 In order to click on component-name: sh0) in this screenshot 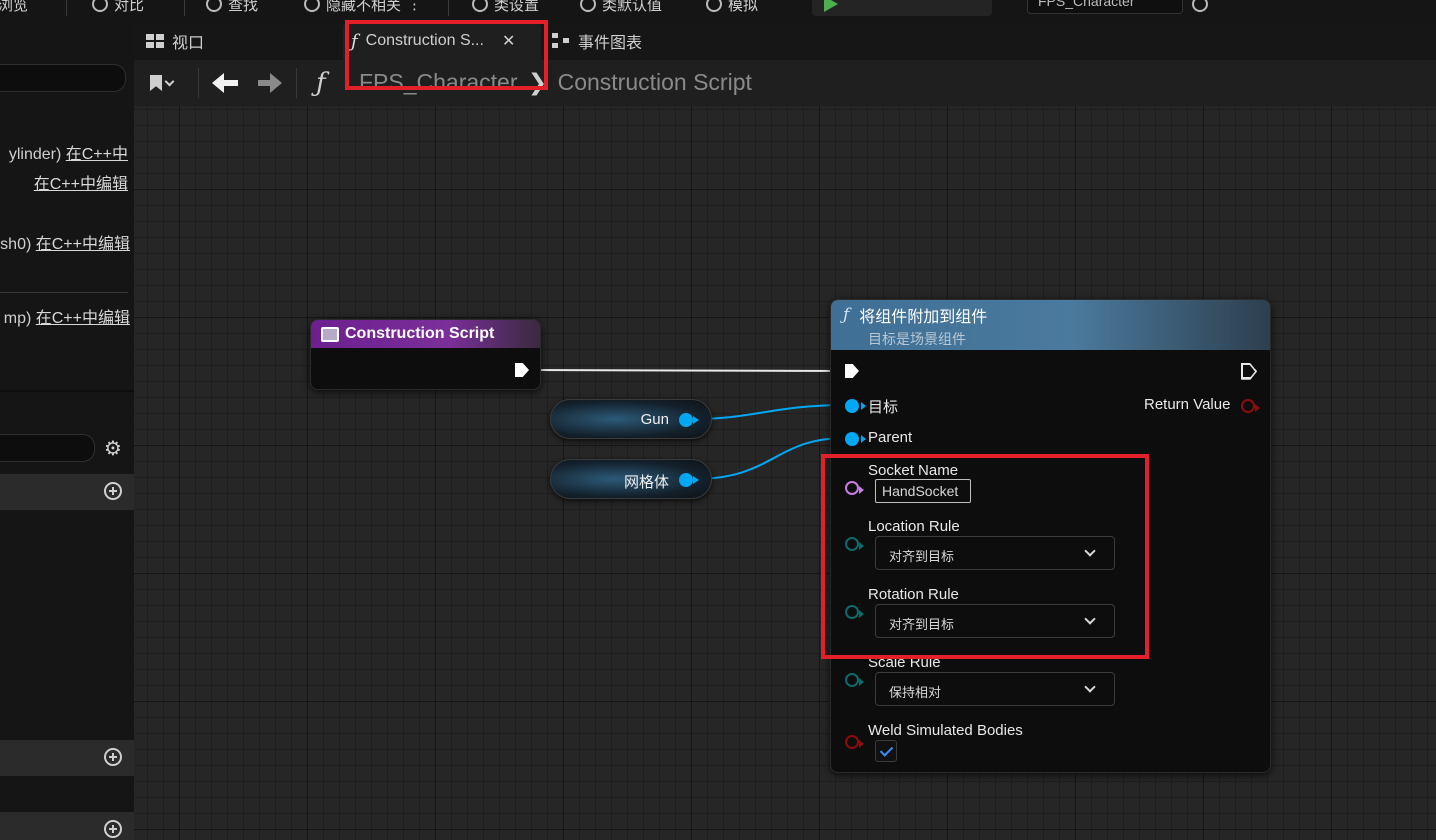, I will do `click(16, 244)`.